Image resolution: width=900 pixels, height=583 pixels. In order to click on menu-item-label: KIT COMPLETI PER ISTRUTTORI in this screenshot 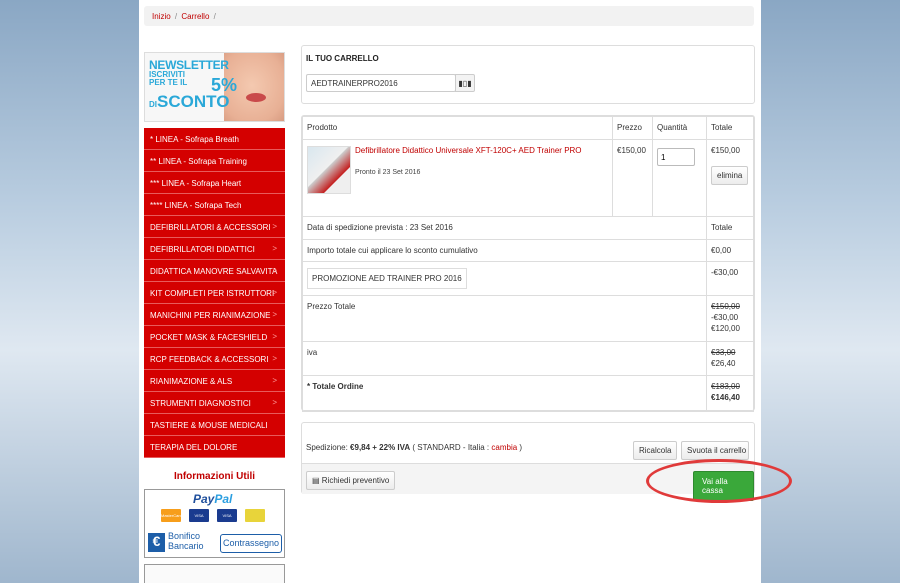, I will do `click(212, 293)`.